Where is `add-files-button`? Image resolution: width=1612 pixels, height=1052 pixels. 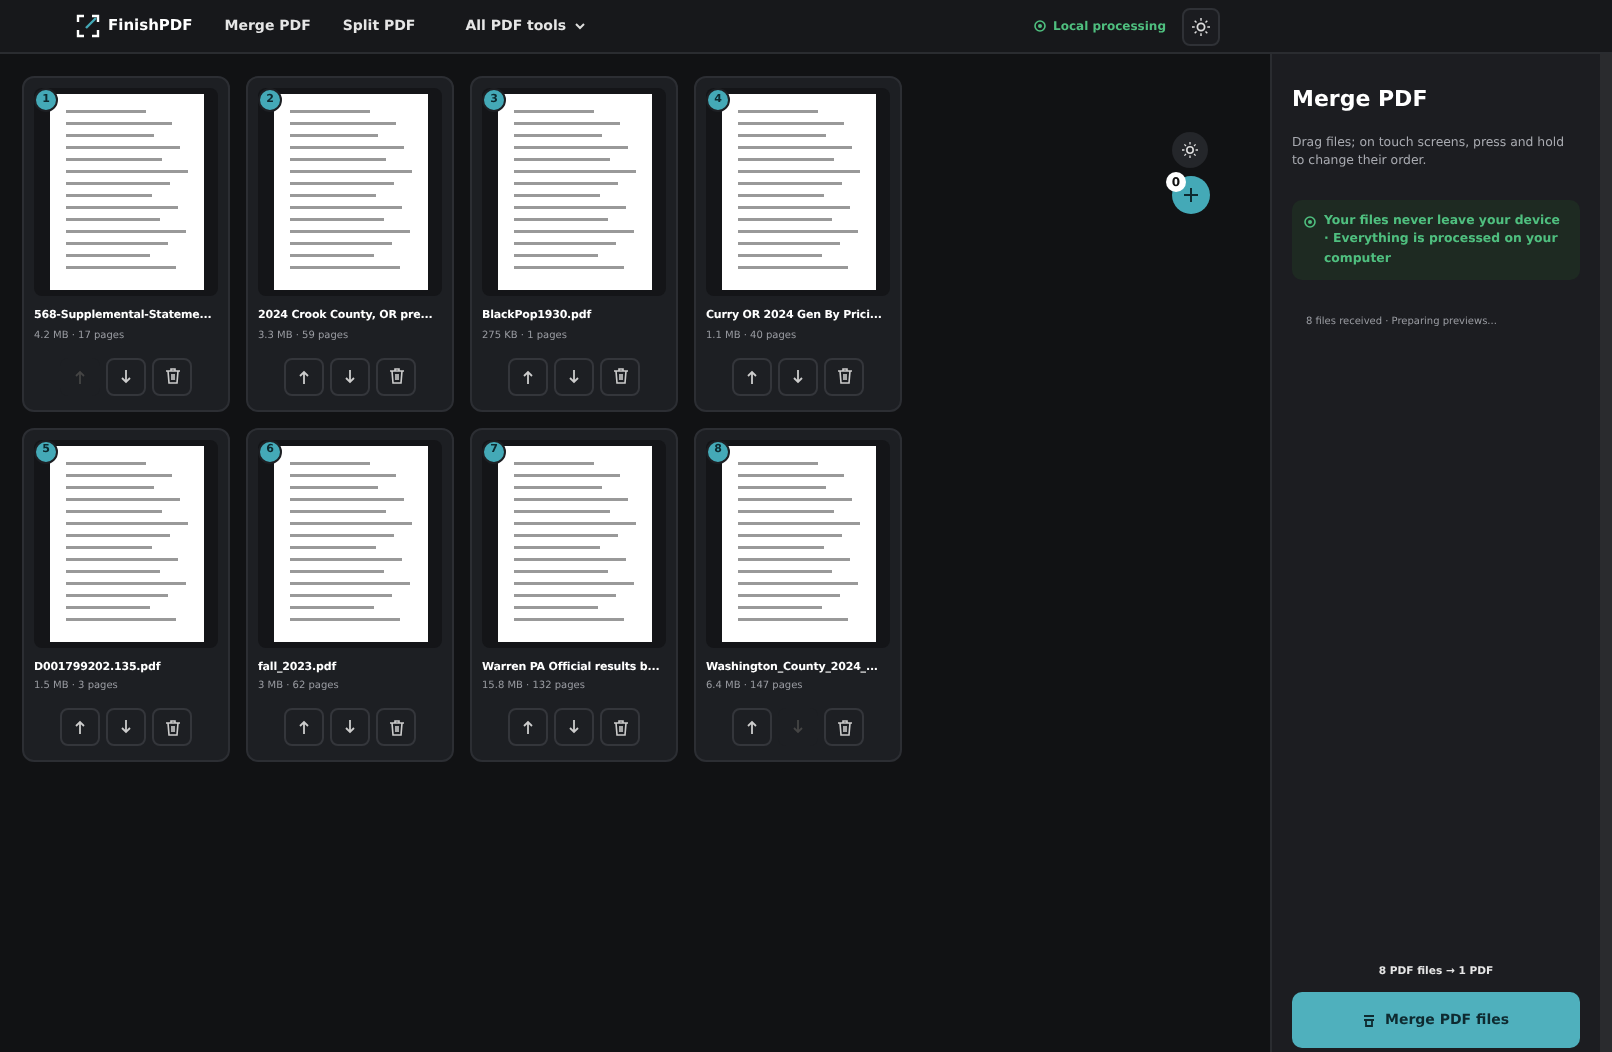
add-files-button is located at coordinates (1191, 195).